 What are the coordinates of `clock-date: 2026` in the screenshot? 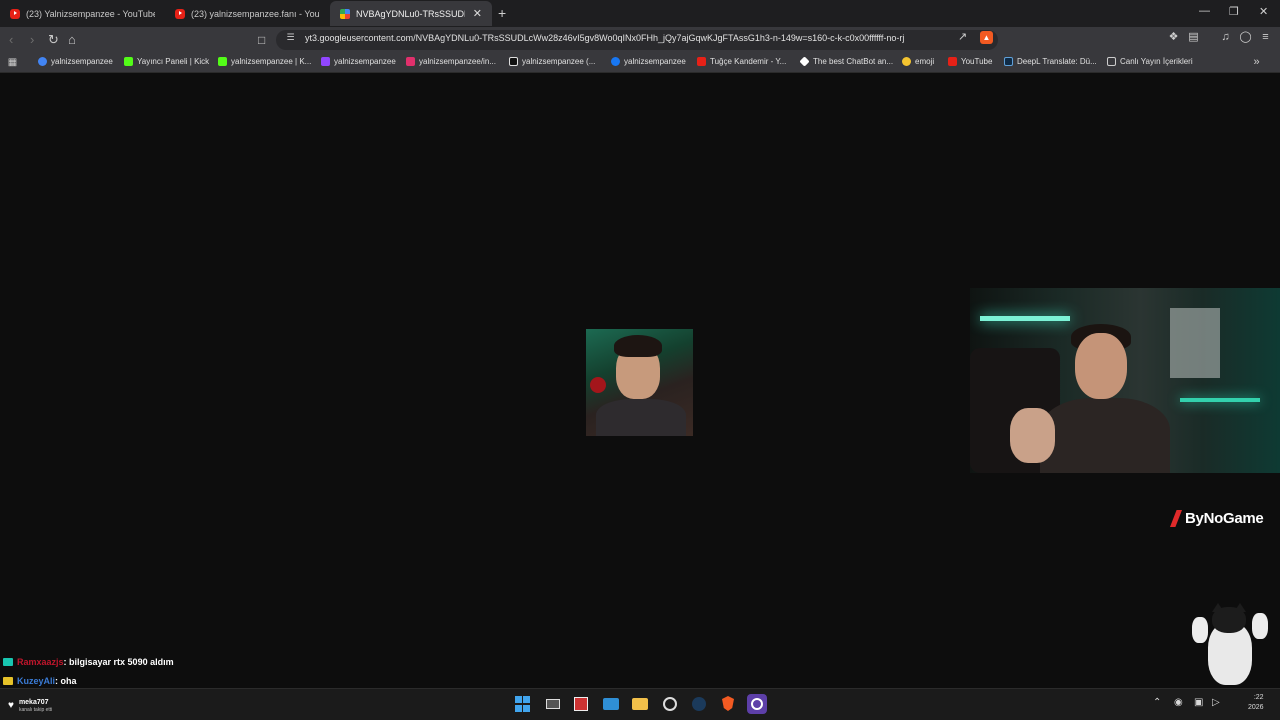 It's located at (1256, 707).